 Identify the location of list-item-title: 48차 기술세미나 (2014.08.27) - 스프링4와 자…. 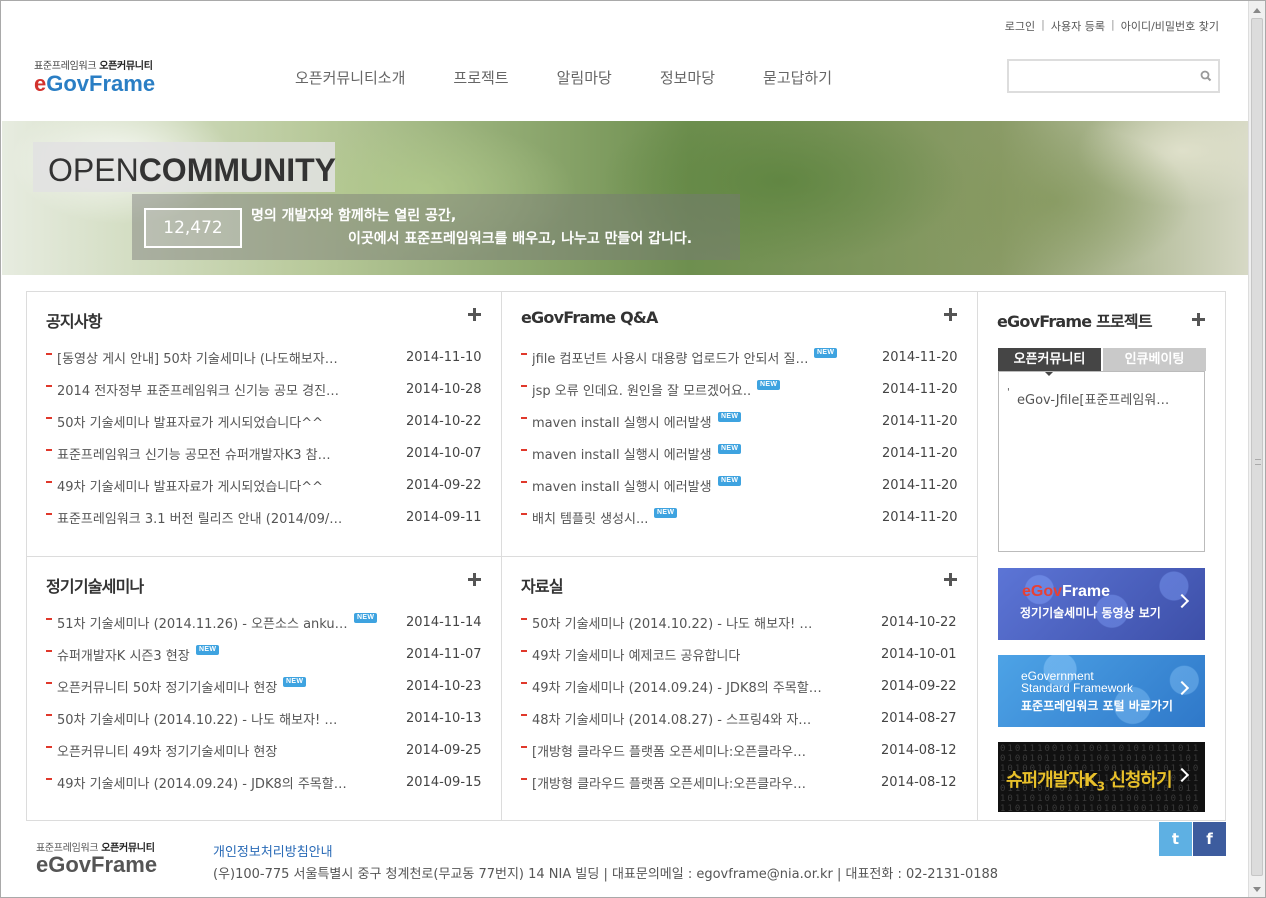
(671, 718).